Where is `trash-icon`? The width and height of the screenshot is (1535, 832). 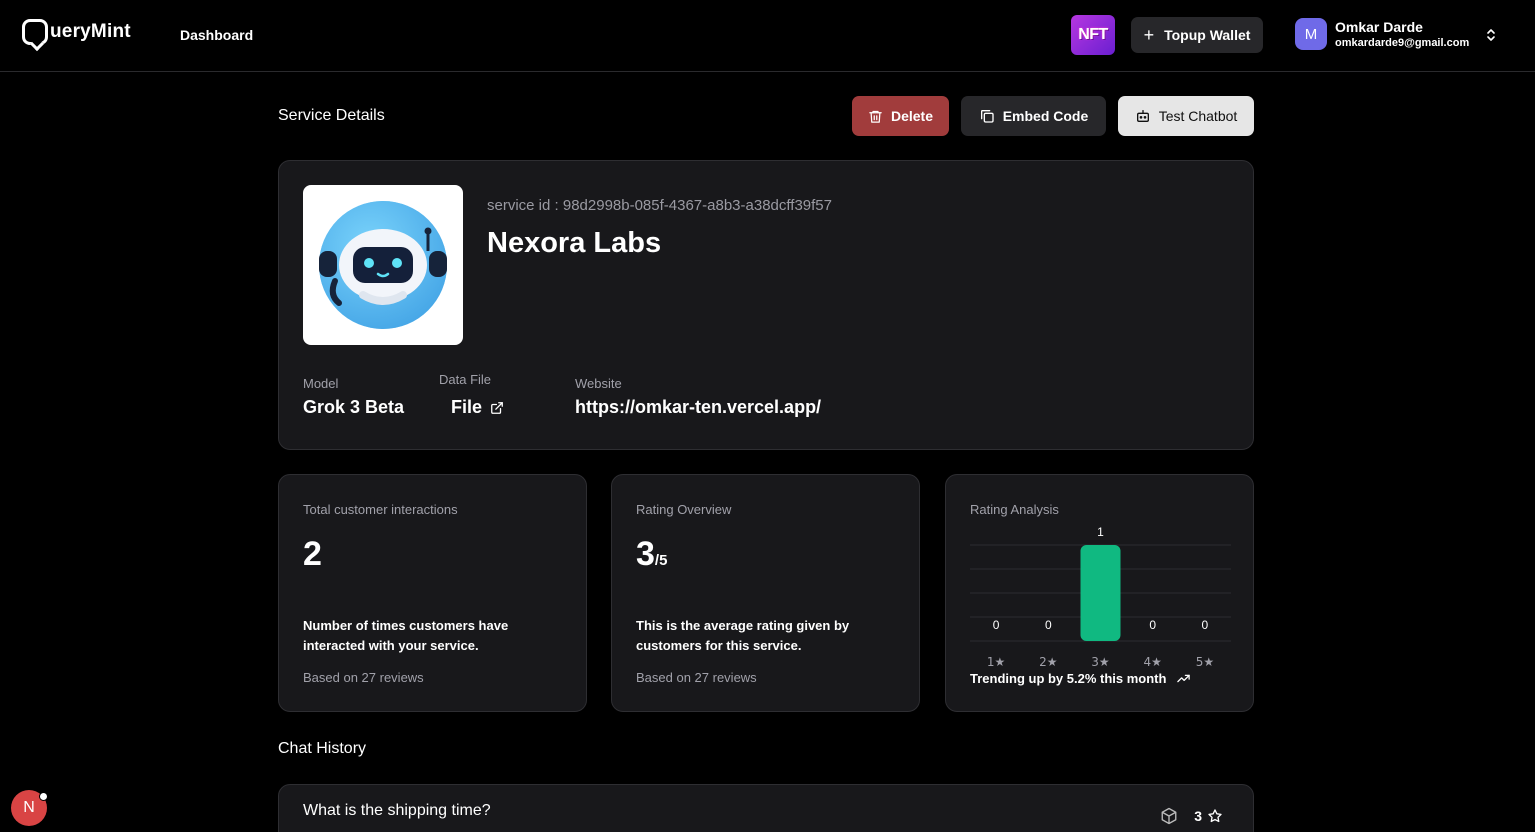
trash-icon is located at coordinates (875, 116).